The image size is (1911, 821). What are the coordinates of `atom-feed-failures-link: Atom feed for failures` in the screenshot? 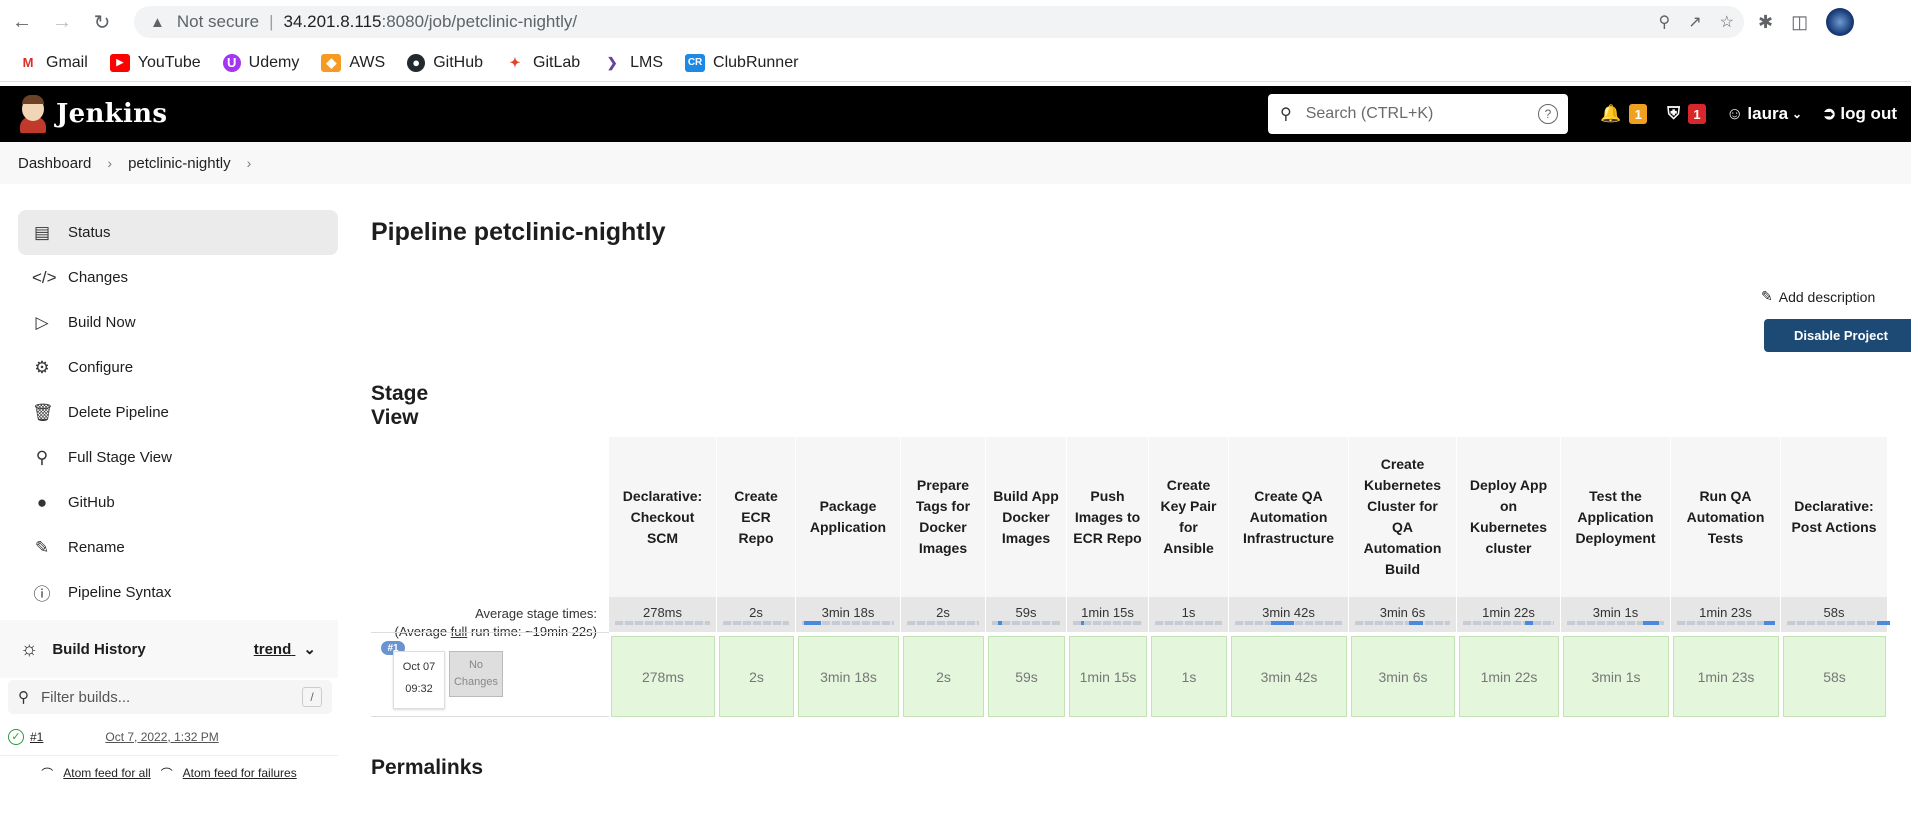 It's located at (240, 773).